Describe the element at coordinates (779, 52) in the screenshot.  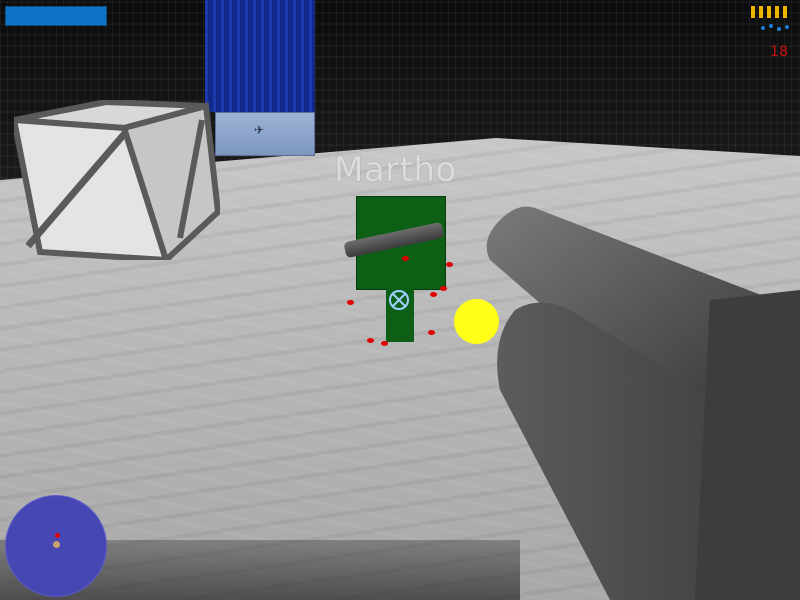
I see `ammo-count: 18` at that location.